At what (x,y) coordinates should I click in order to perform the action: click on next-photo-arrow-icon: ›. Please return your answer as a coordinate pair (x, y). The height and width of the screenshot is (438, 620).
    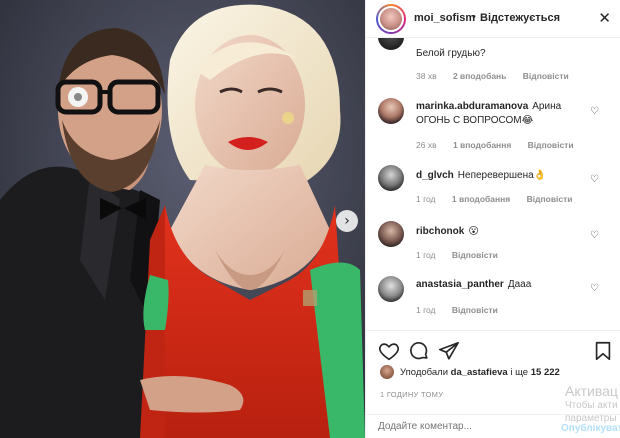
    Looking at the image, I should click on (347, 221).